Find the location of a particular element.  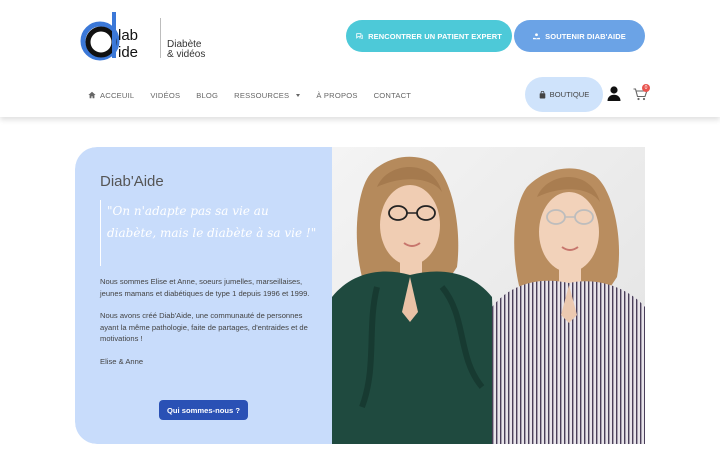

who-are-we-label: Qui sommes-nous ? is located at coordinates (203, 410).